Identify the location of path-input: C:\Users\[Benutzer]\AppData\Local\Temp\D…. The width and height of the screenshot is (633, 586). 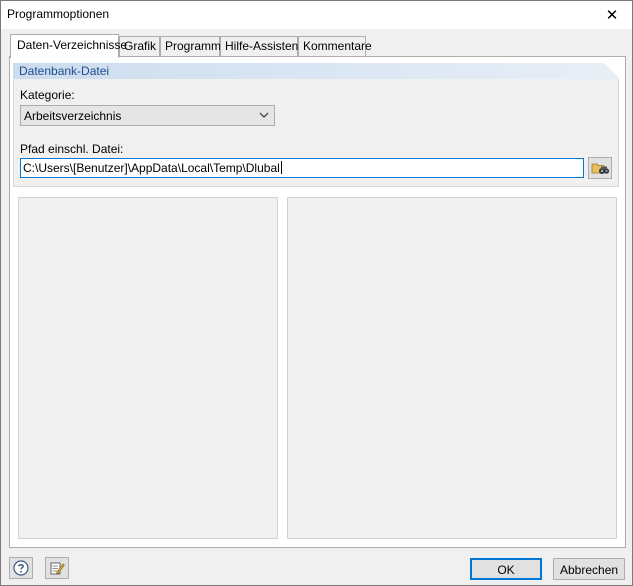
(302, 168).